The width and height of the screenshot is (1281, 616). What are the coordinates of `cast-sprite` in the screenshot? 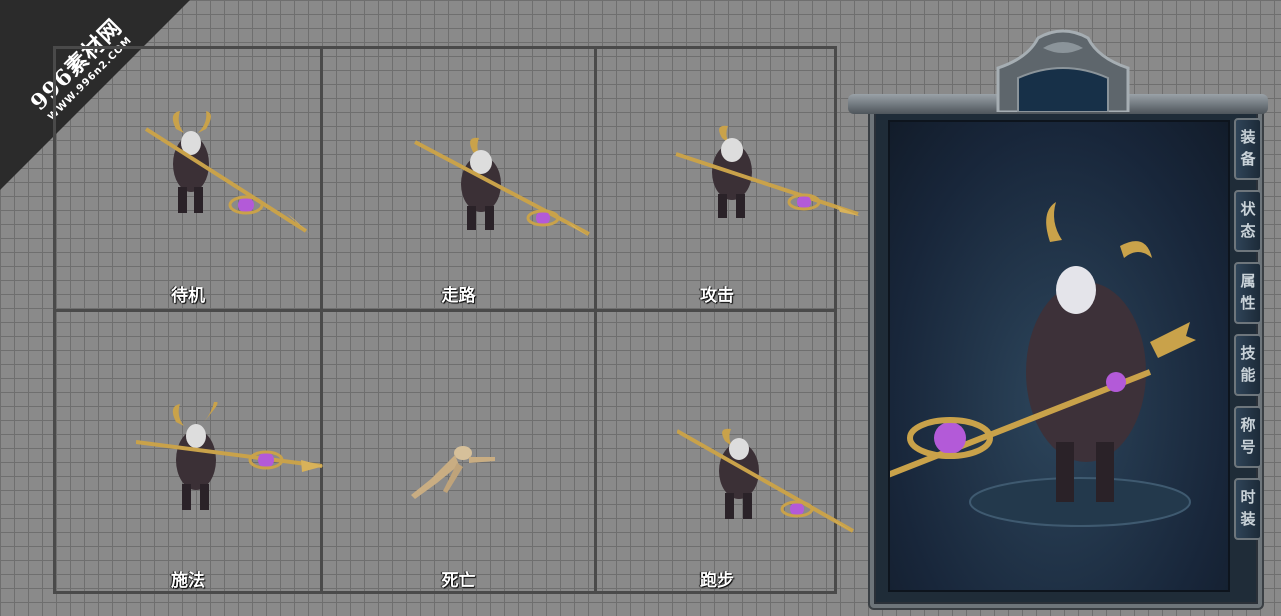 It's located at (230, 456).